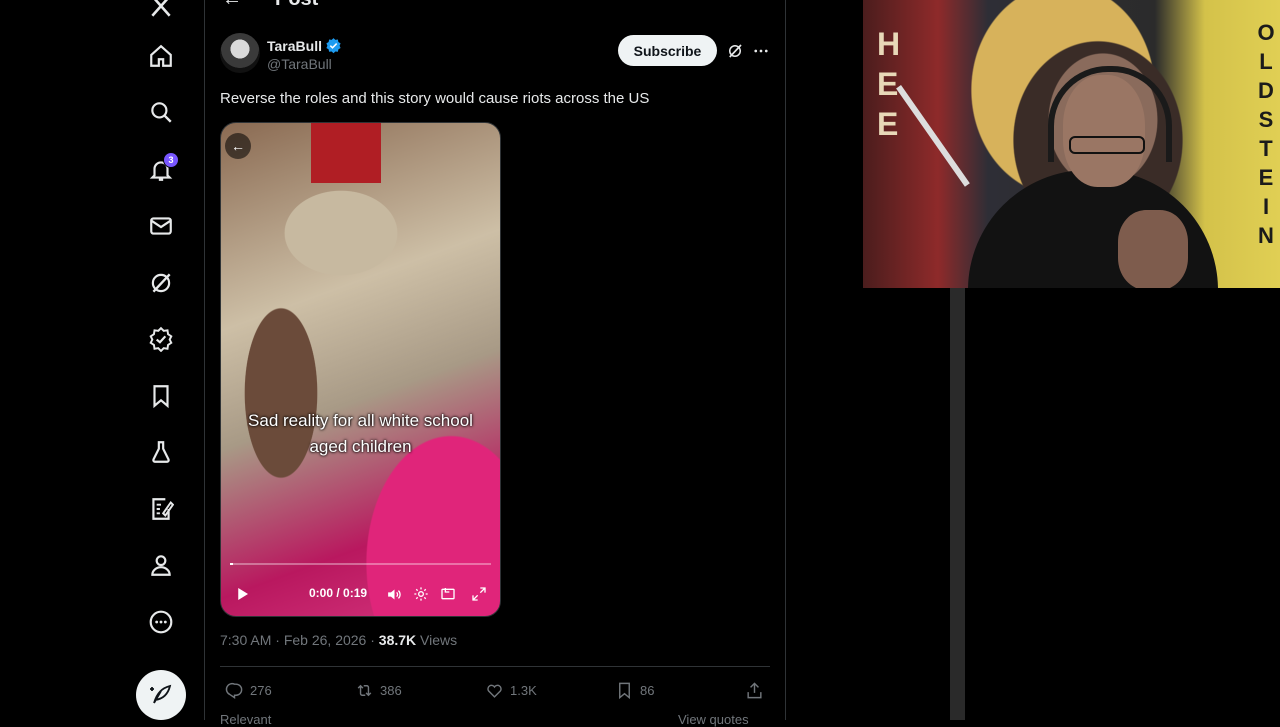 The width and height of the screenshot is (1280, 727). What do you see at coordinates (1153, 249) in the screenshot?
I see `streamer-hand` at bounding box center [1153, 249].